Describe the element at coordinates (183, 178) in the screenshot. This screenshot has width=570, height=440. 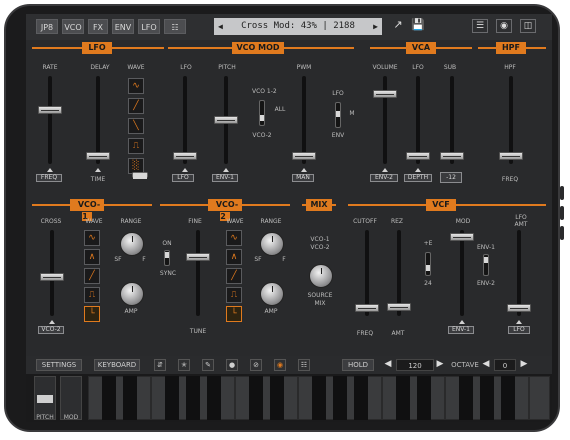
I see `vcomod-lfo-tag: LFO` at that location.